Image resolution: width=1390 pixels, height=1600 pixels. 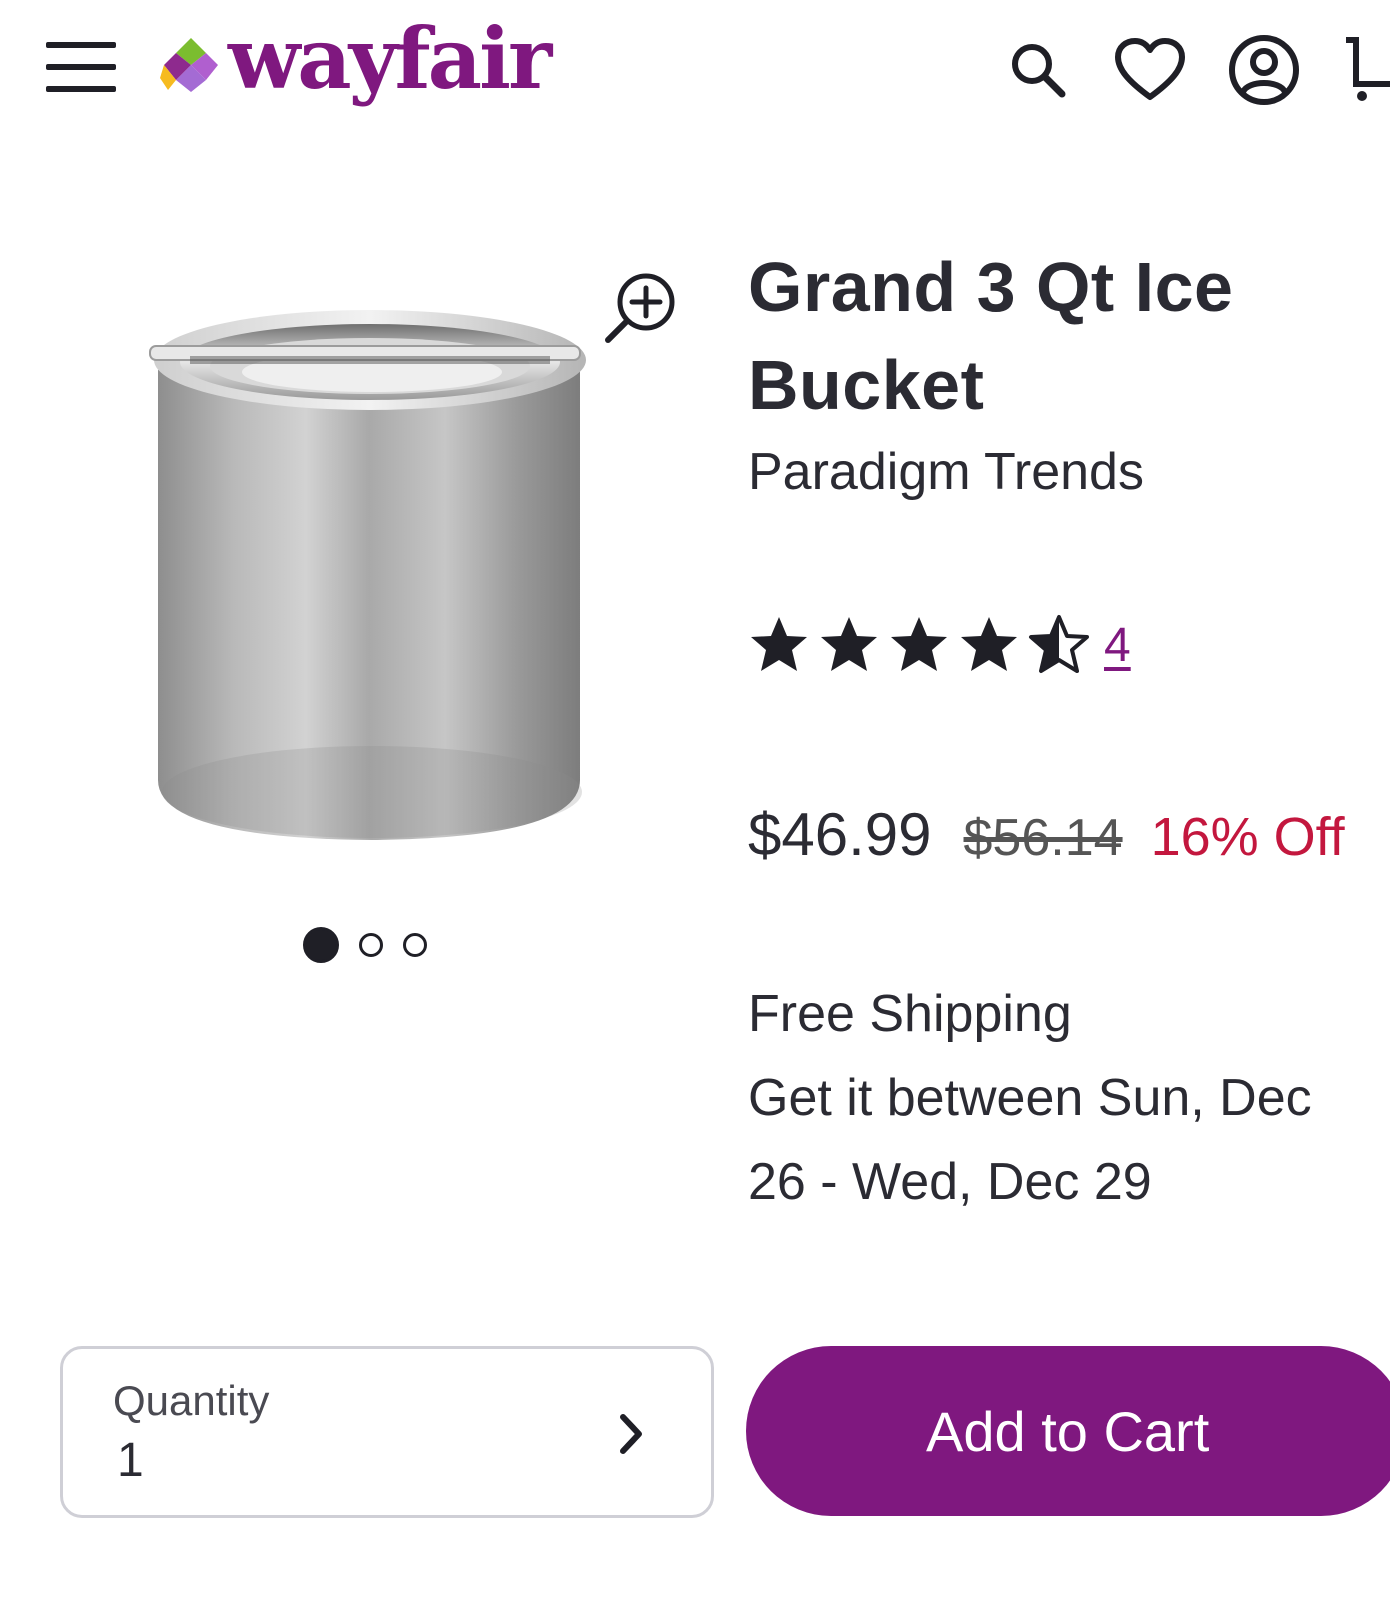 I want to click on wayfair-logo: wayfair, so click(x=356, y=64).